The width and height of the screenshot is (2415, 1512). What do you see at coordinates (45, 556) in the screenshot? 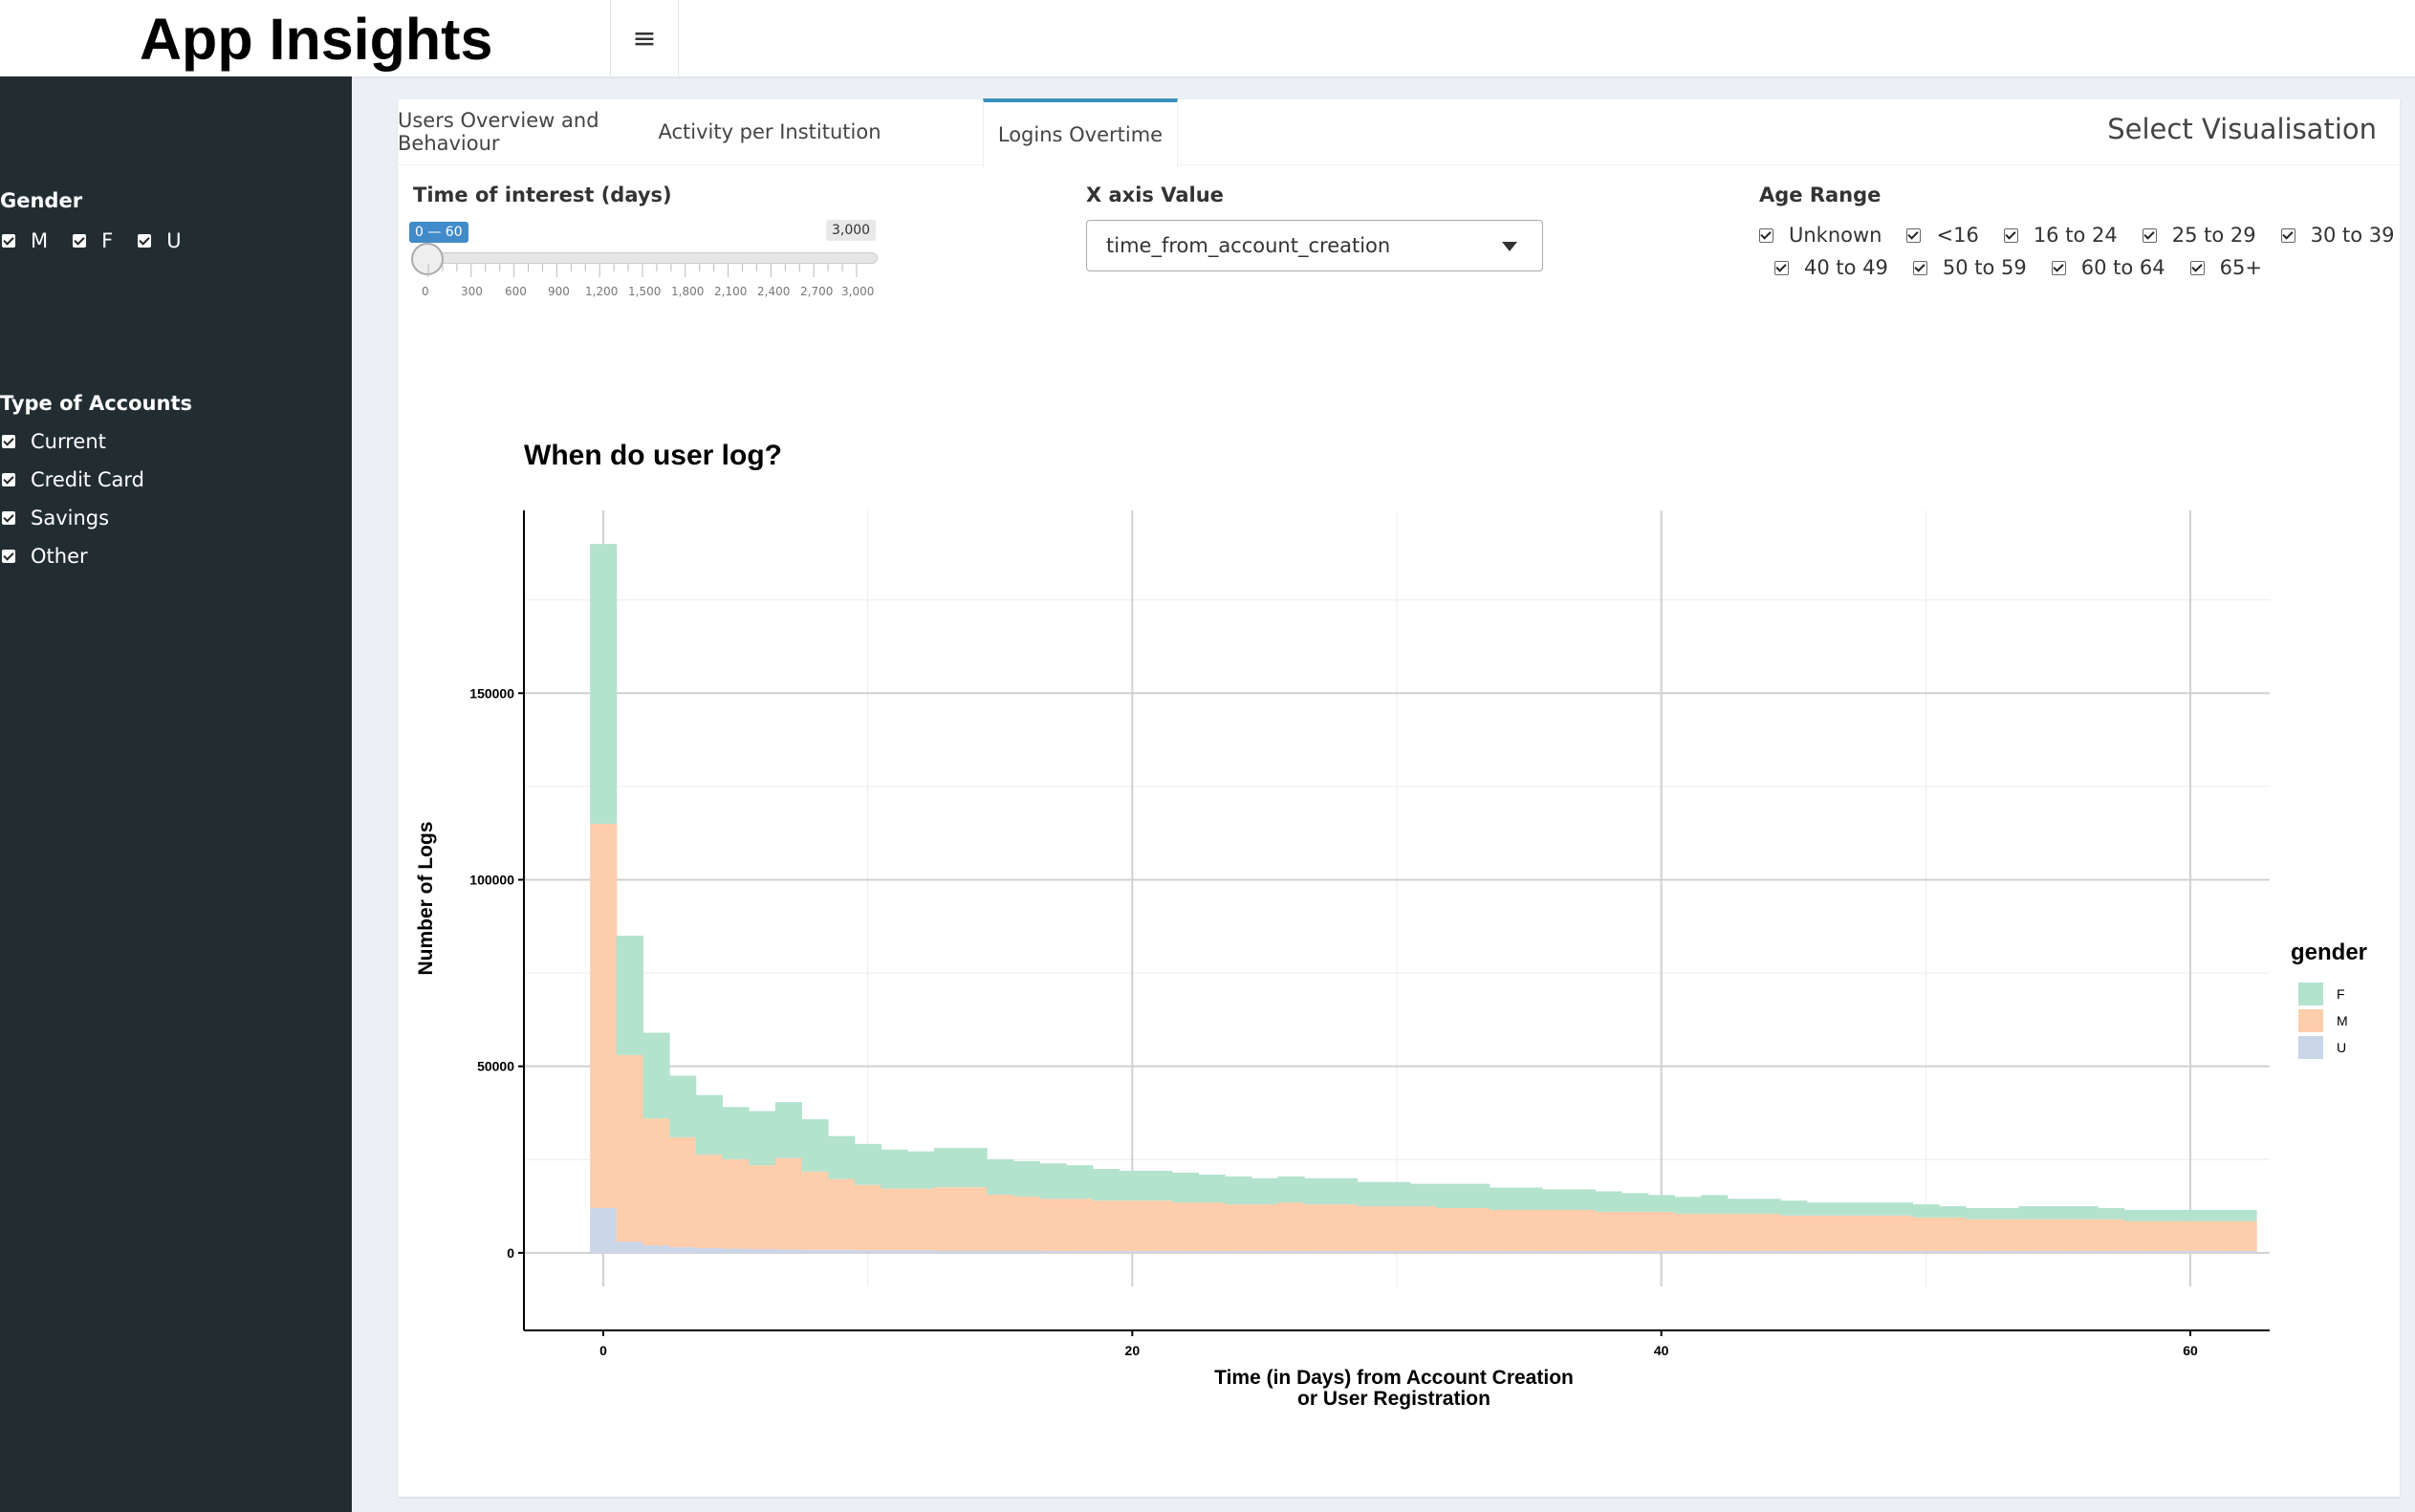
I see `account-other-option: Other` at bounding box center [45, 556].